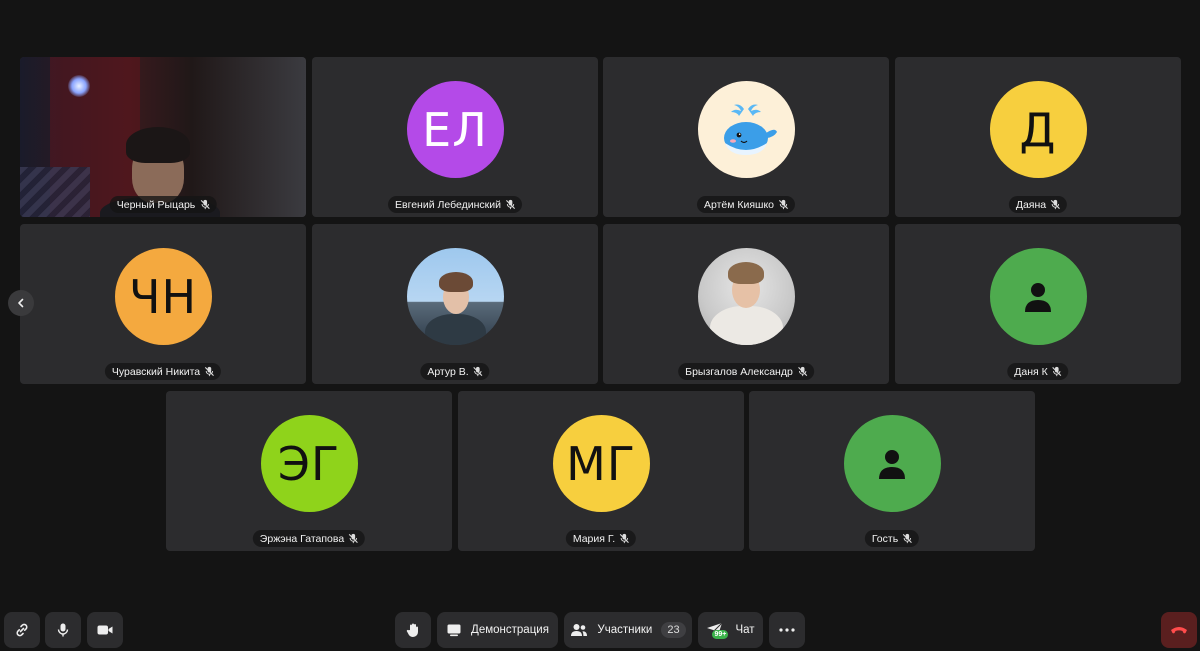 Image resolution: width=1200 pixels, height=651 pixels. What do you see at coordinates (454, 630) in the screenshot?
I see `screen-share-icon` at bounding box center [454, 630].